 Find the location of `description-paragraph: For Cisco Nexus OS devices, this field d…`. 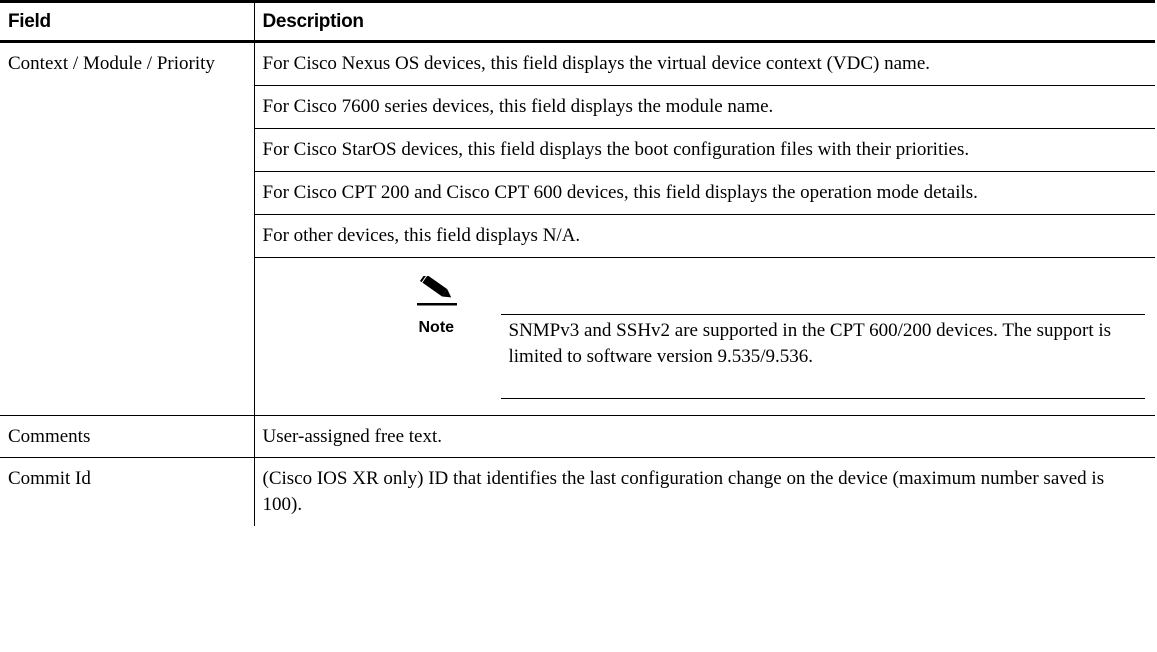

description-paragraph: For Cisco Nexus OS devices, this field d… is located at coordinates (596, 63).